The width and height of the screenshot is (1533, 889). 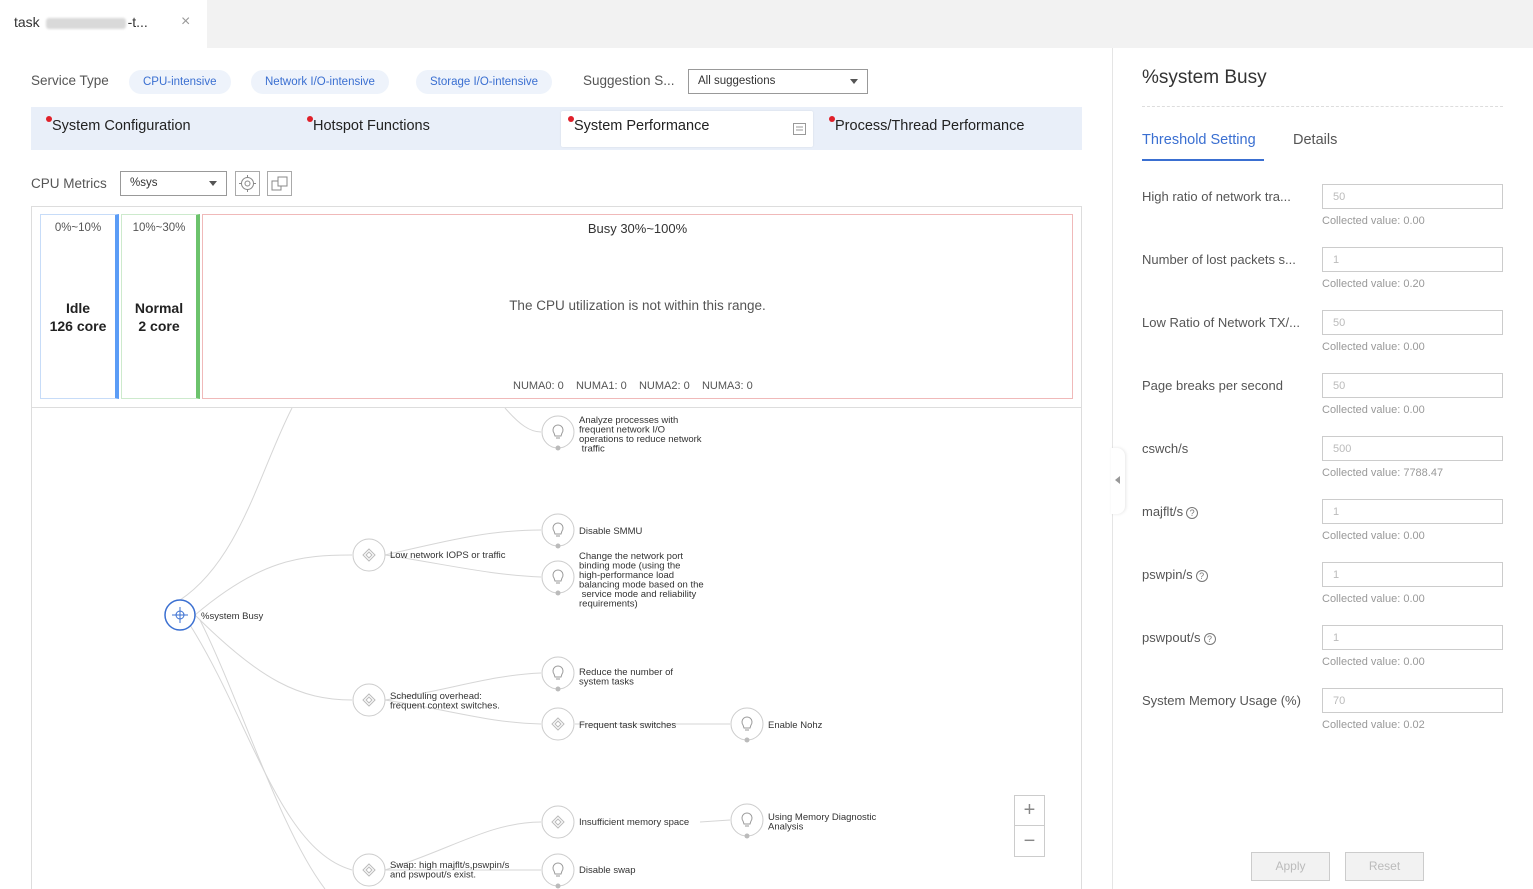 I want to click on suggestion-select-value: All suggestions, so click(x=737, y=81).